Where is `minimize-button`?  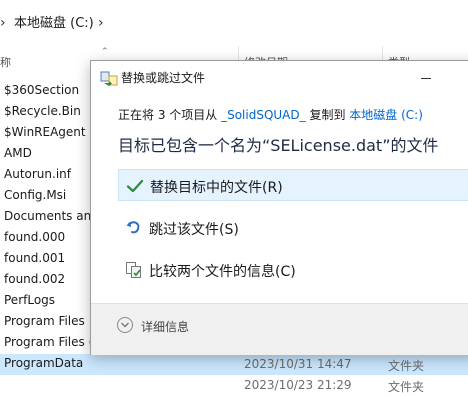
minimize-button is located at coordinates (426, 78).